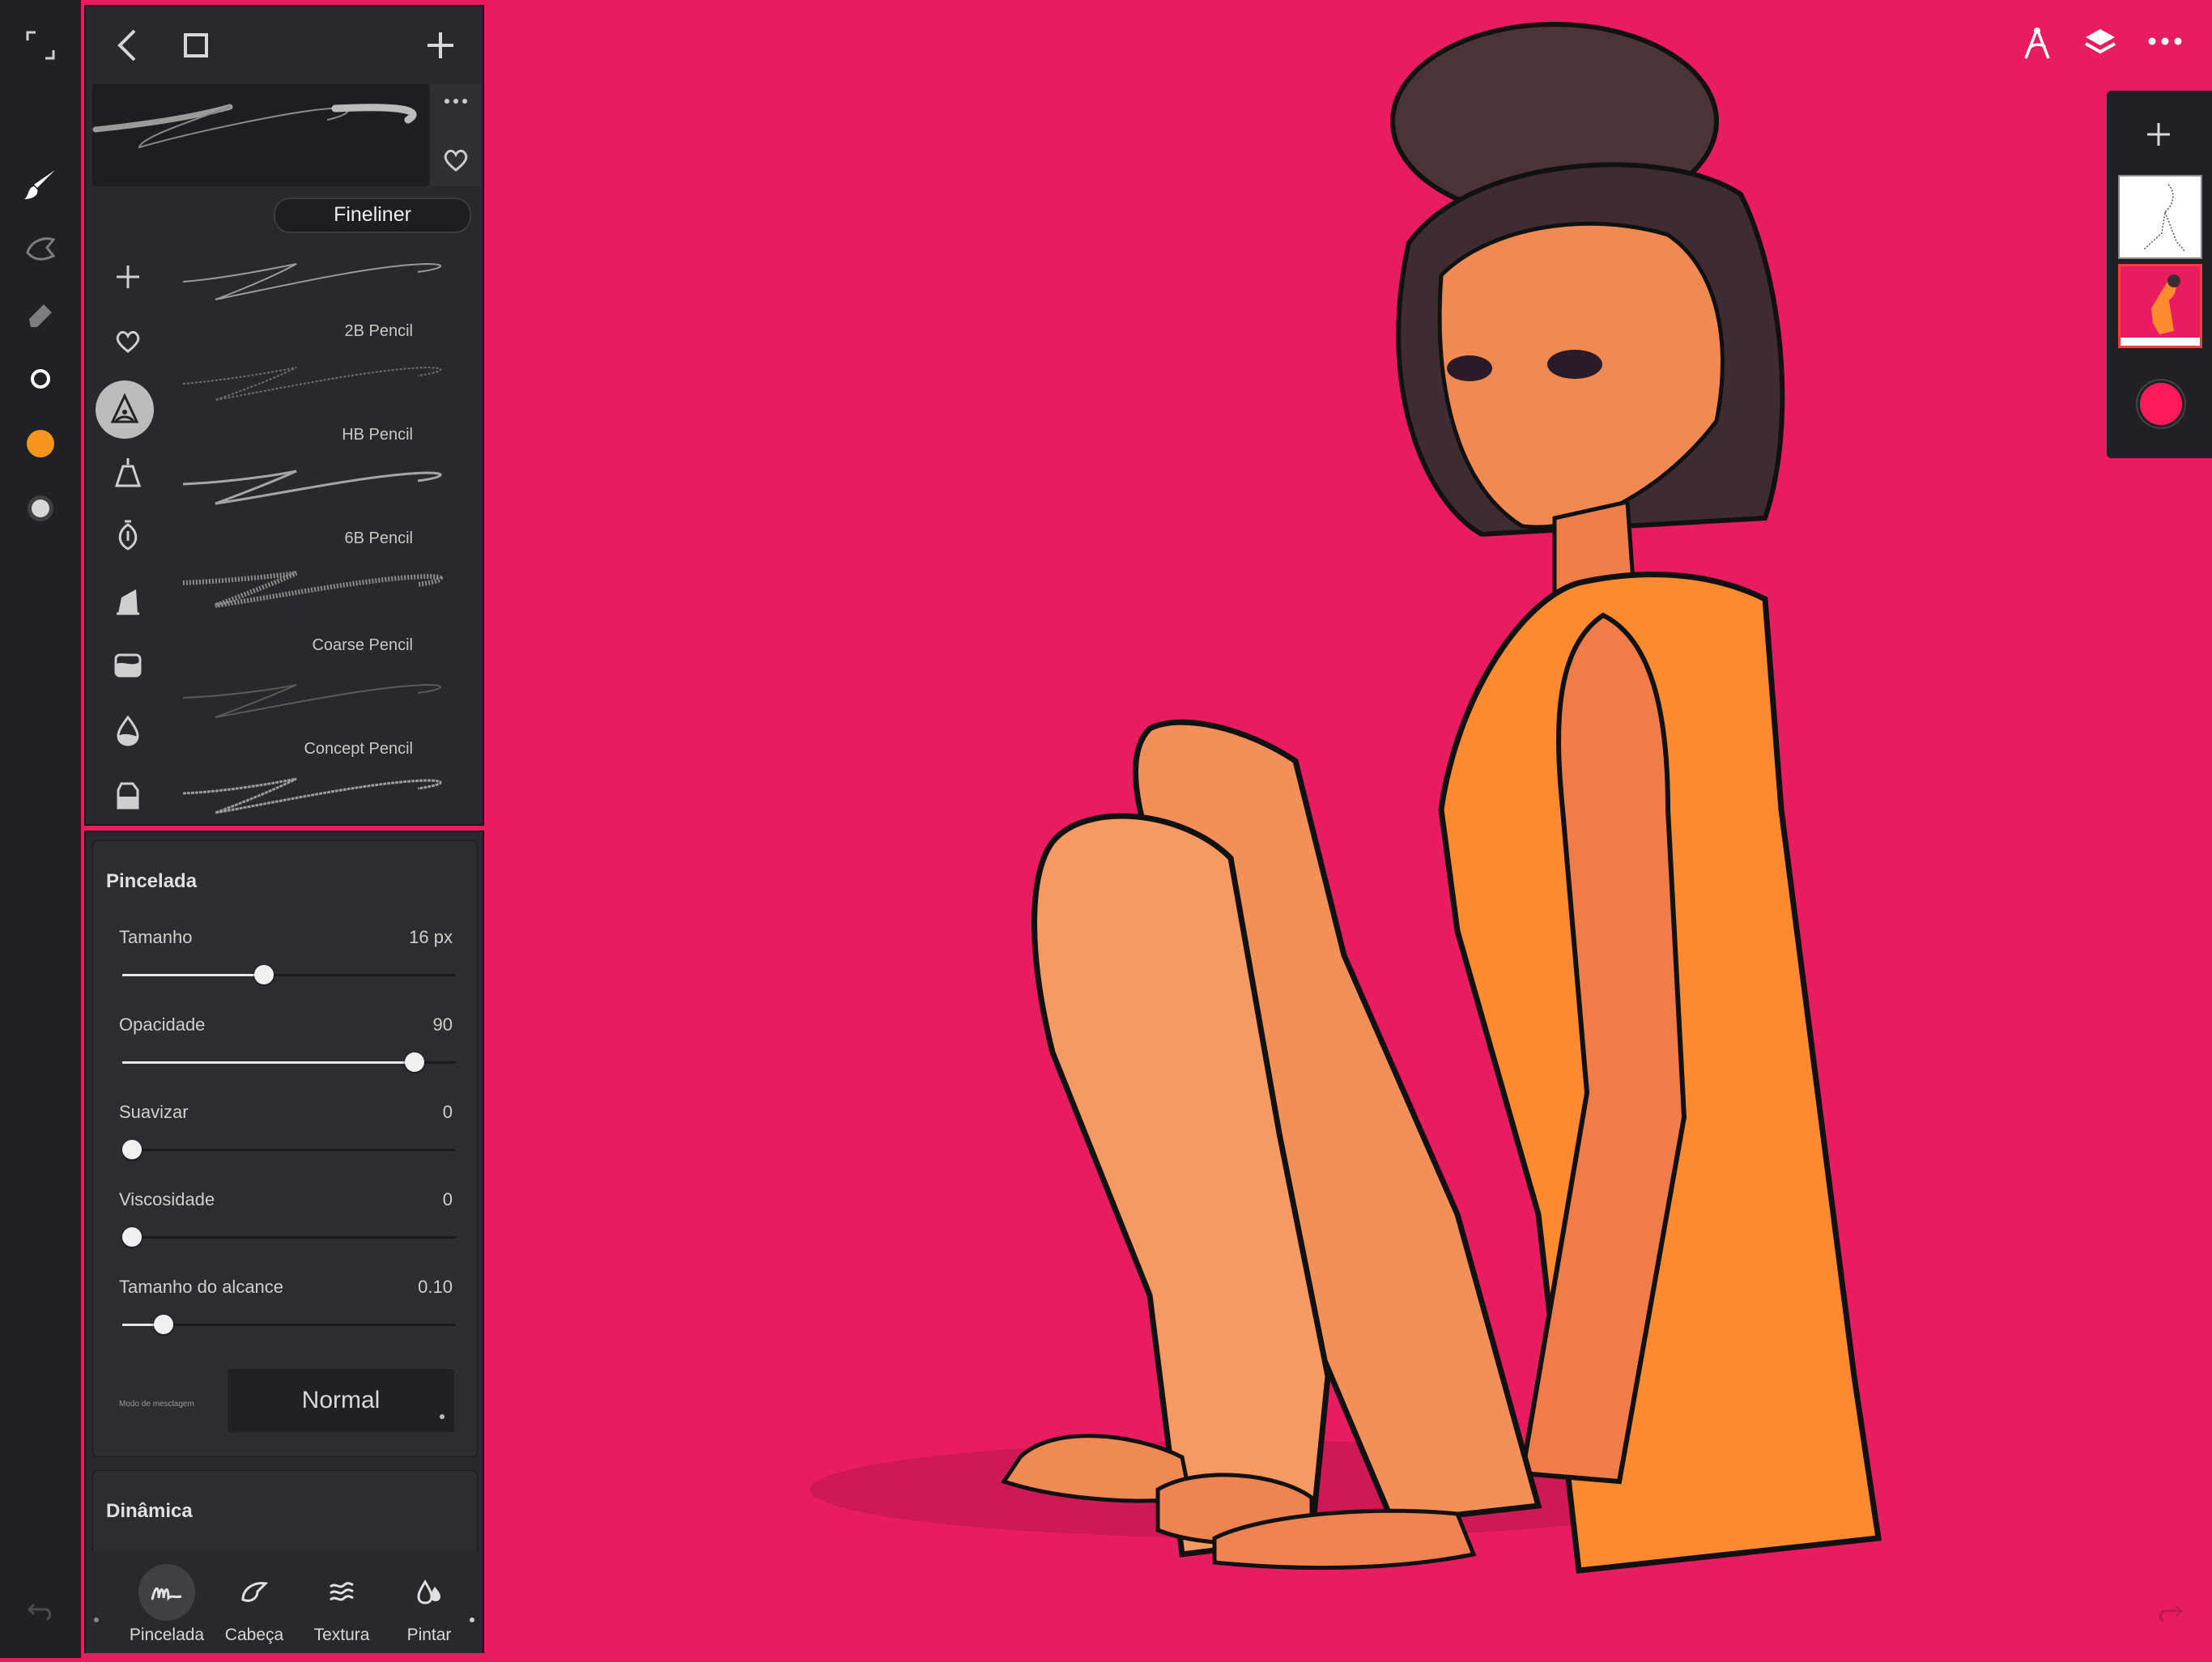 The height and width of the screenshot is (1662, 2212). I want to click on layer-thumbnail-sketch, so click(2160, 217).